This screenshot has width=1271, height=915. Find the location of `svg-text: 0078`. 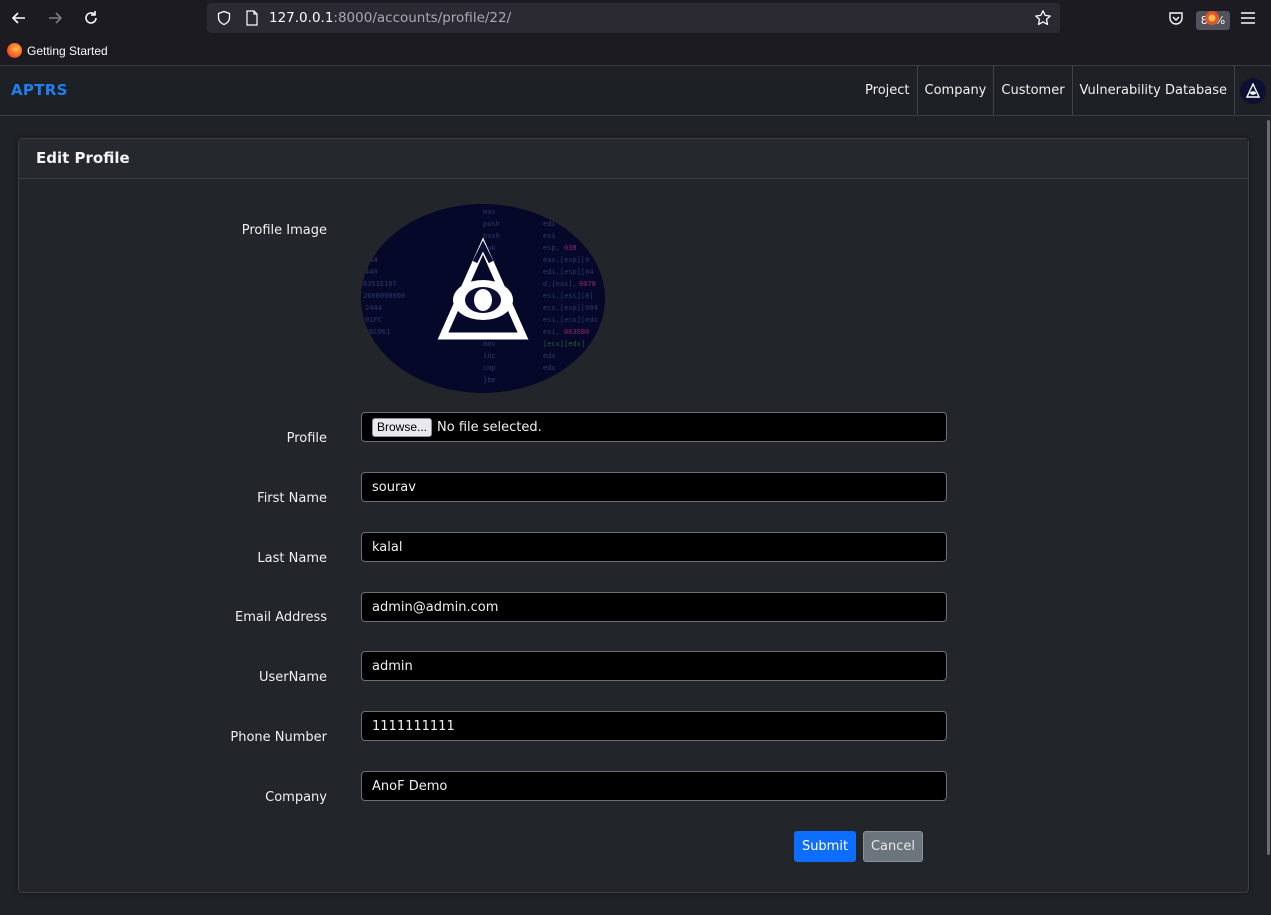

svg-text: 0078 is located at coordinates (587, 284).